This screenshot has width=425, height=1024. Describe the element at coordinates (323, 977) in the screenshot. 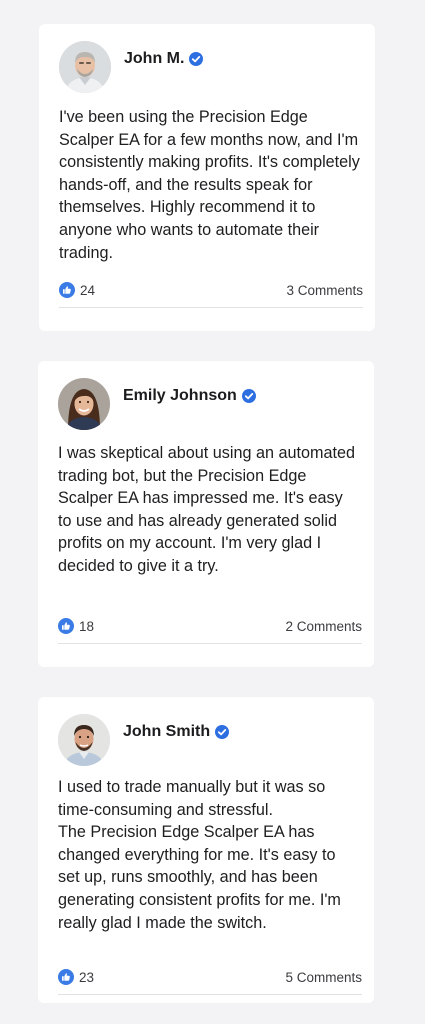

I see `comments-link: 5 Comments` at that location.